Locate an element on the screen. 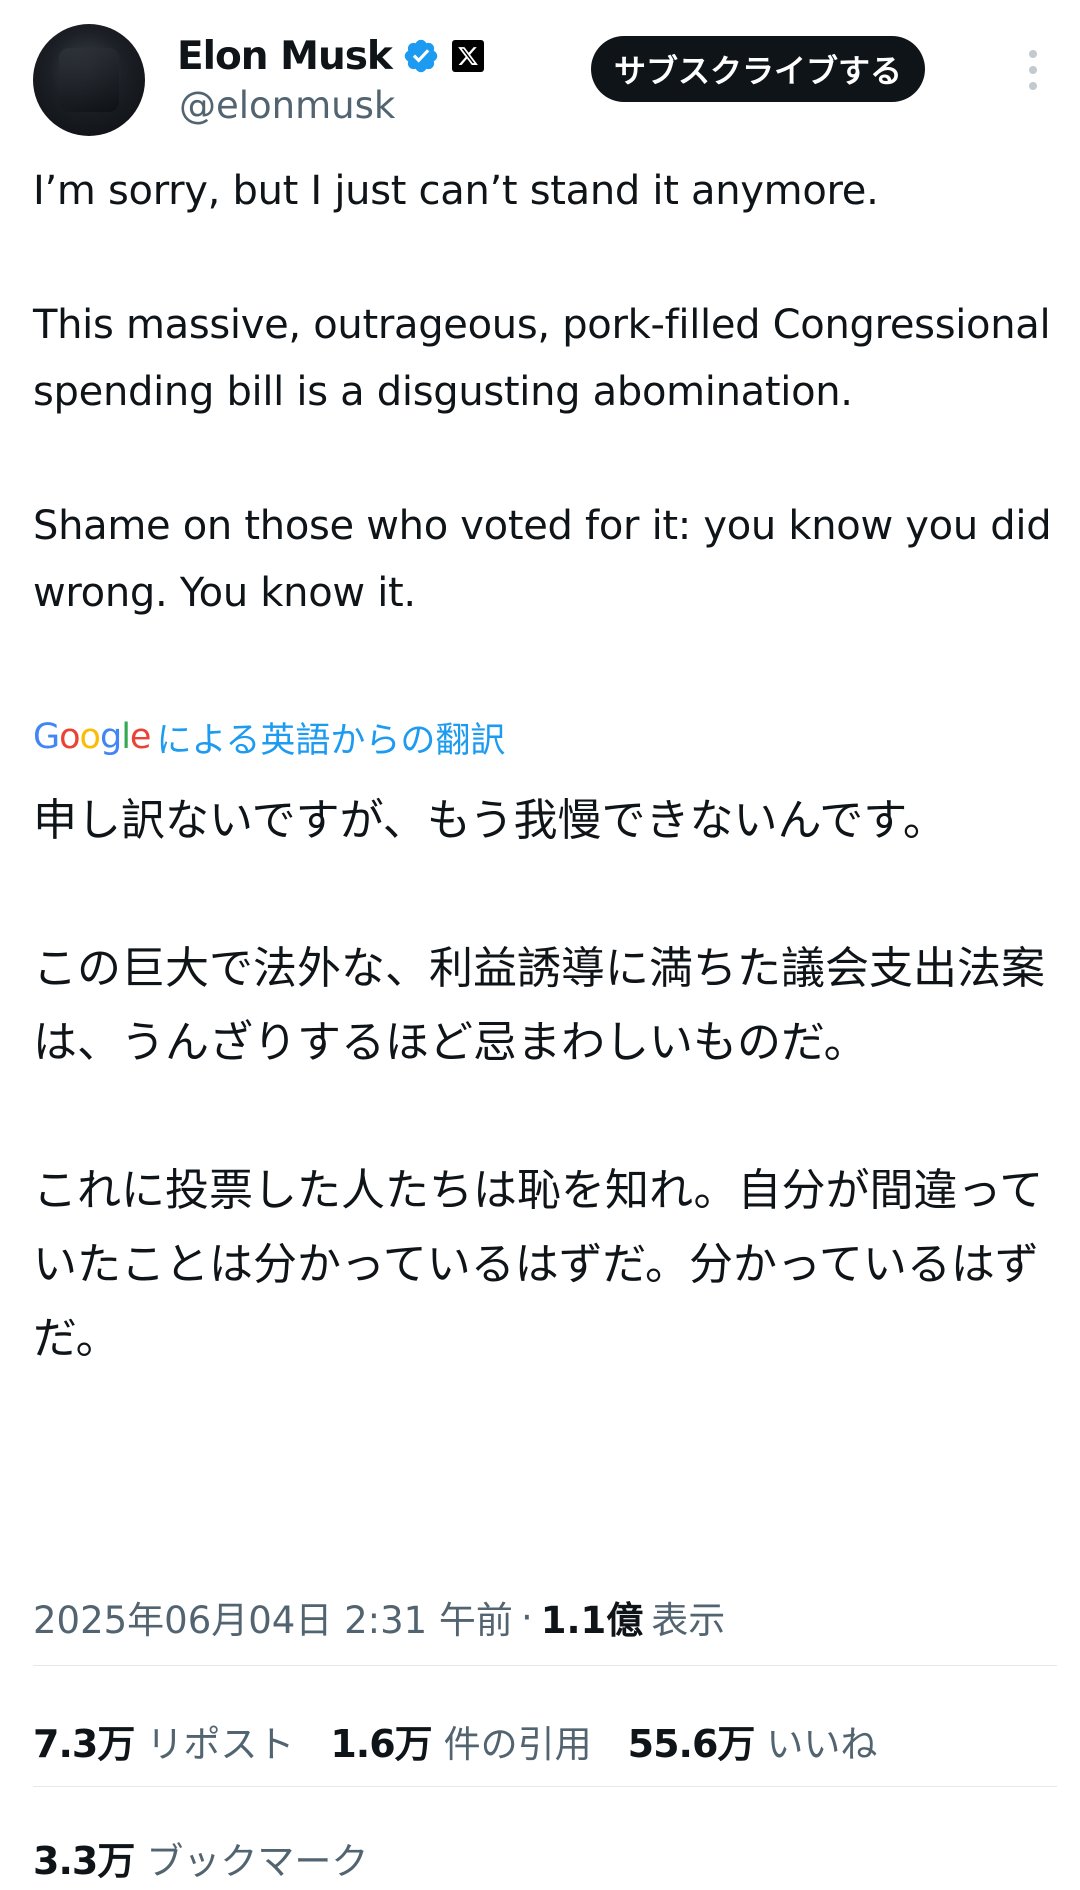 The width and height of the screenshot is (1080, 1890). author-name: Elon Musk is located at coordinates (285, 56).